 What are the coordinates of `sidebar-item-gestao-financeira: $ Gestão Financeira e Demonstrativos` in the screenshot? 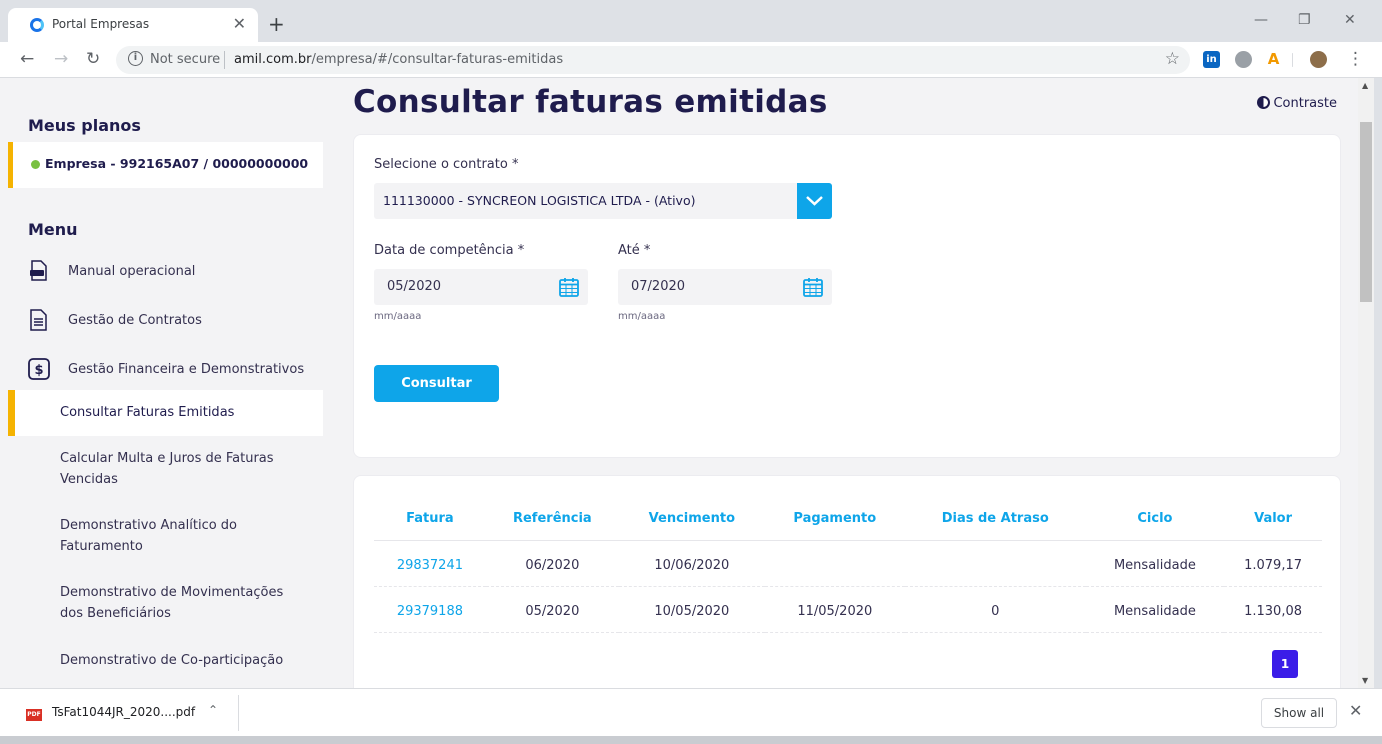 It's located at (175, 372).